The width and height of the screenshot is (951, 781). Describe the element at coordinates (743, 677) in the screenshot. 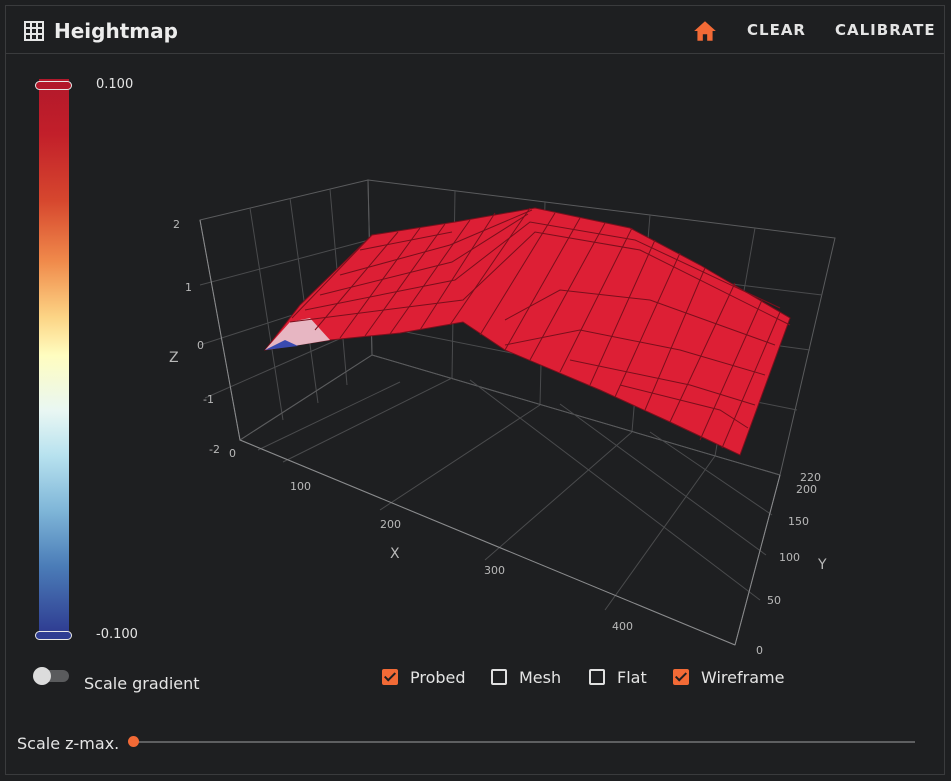

I see `wireframe-label: Wireframe` at that location.